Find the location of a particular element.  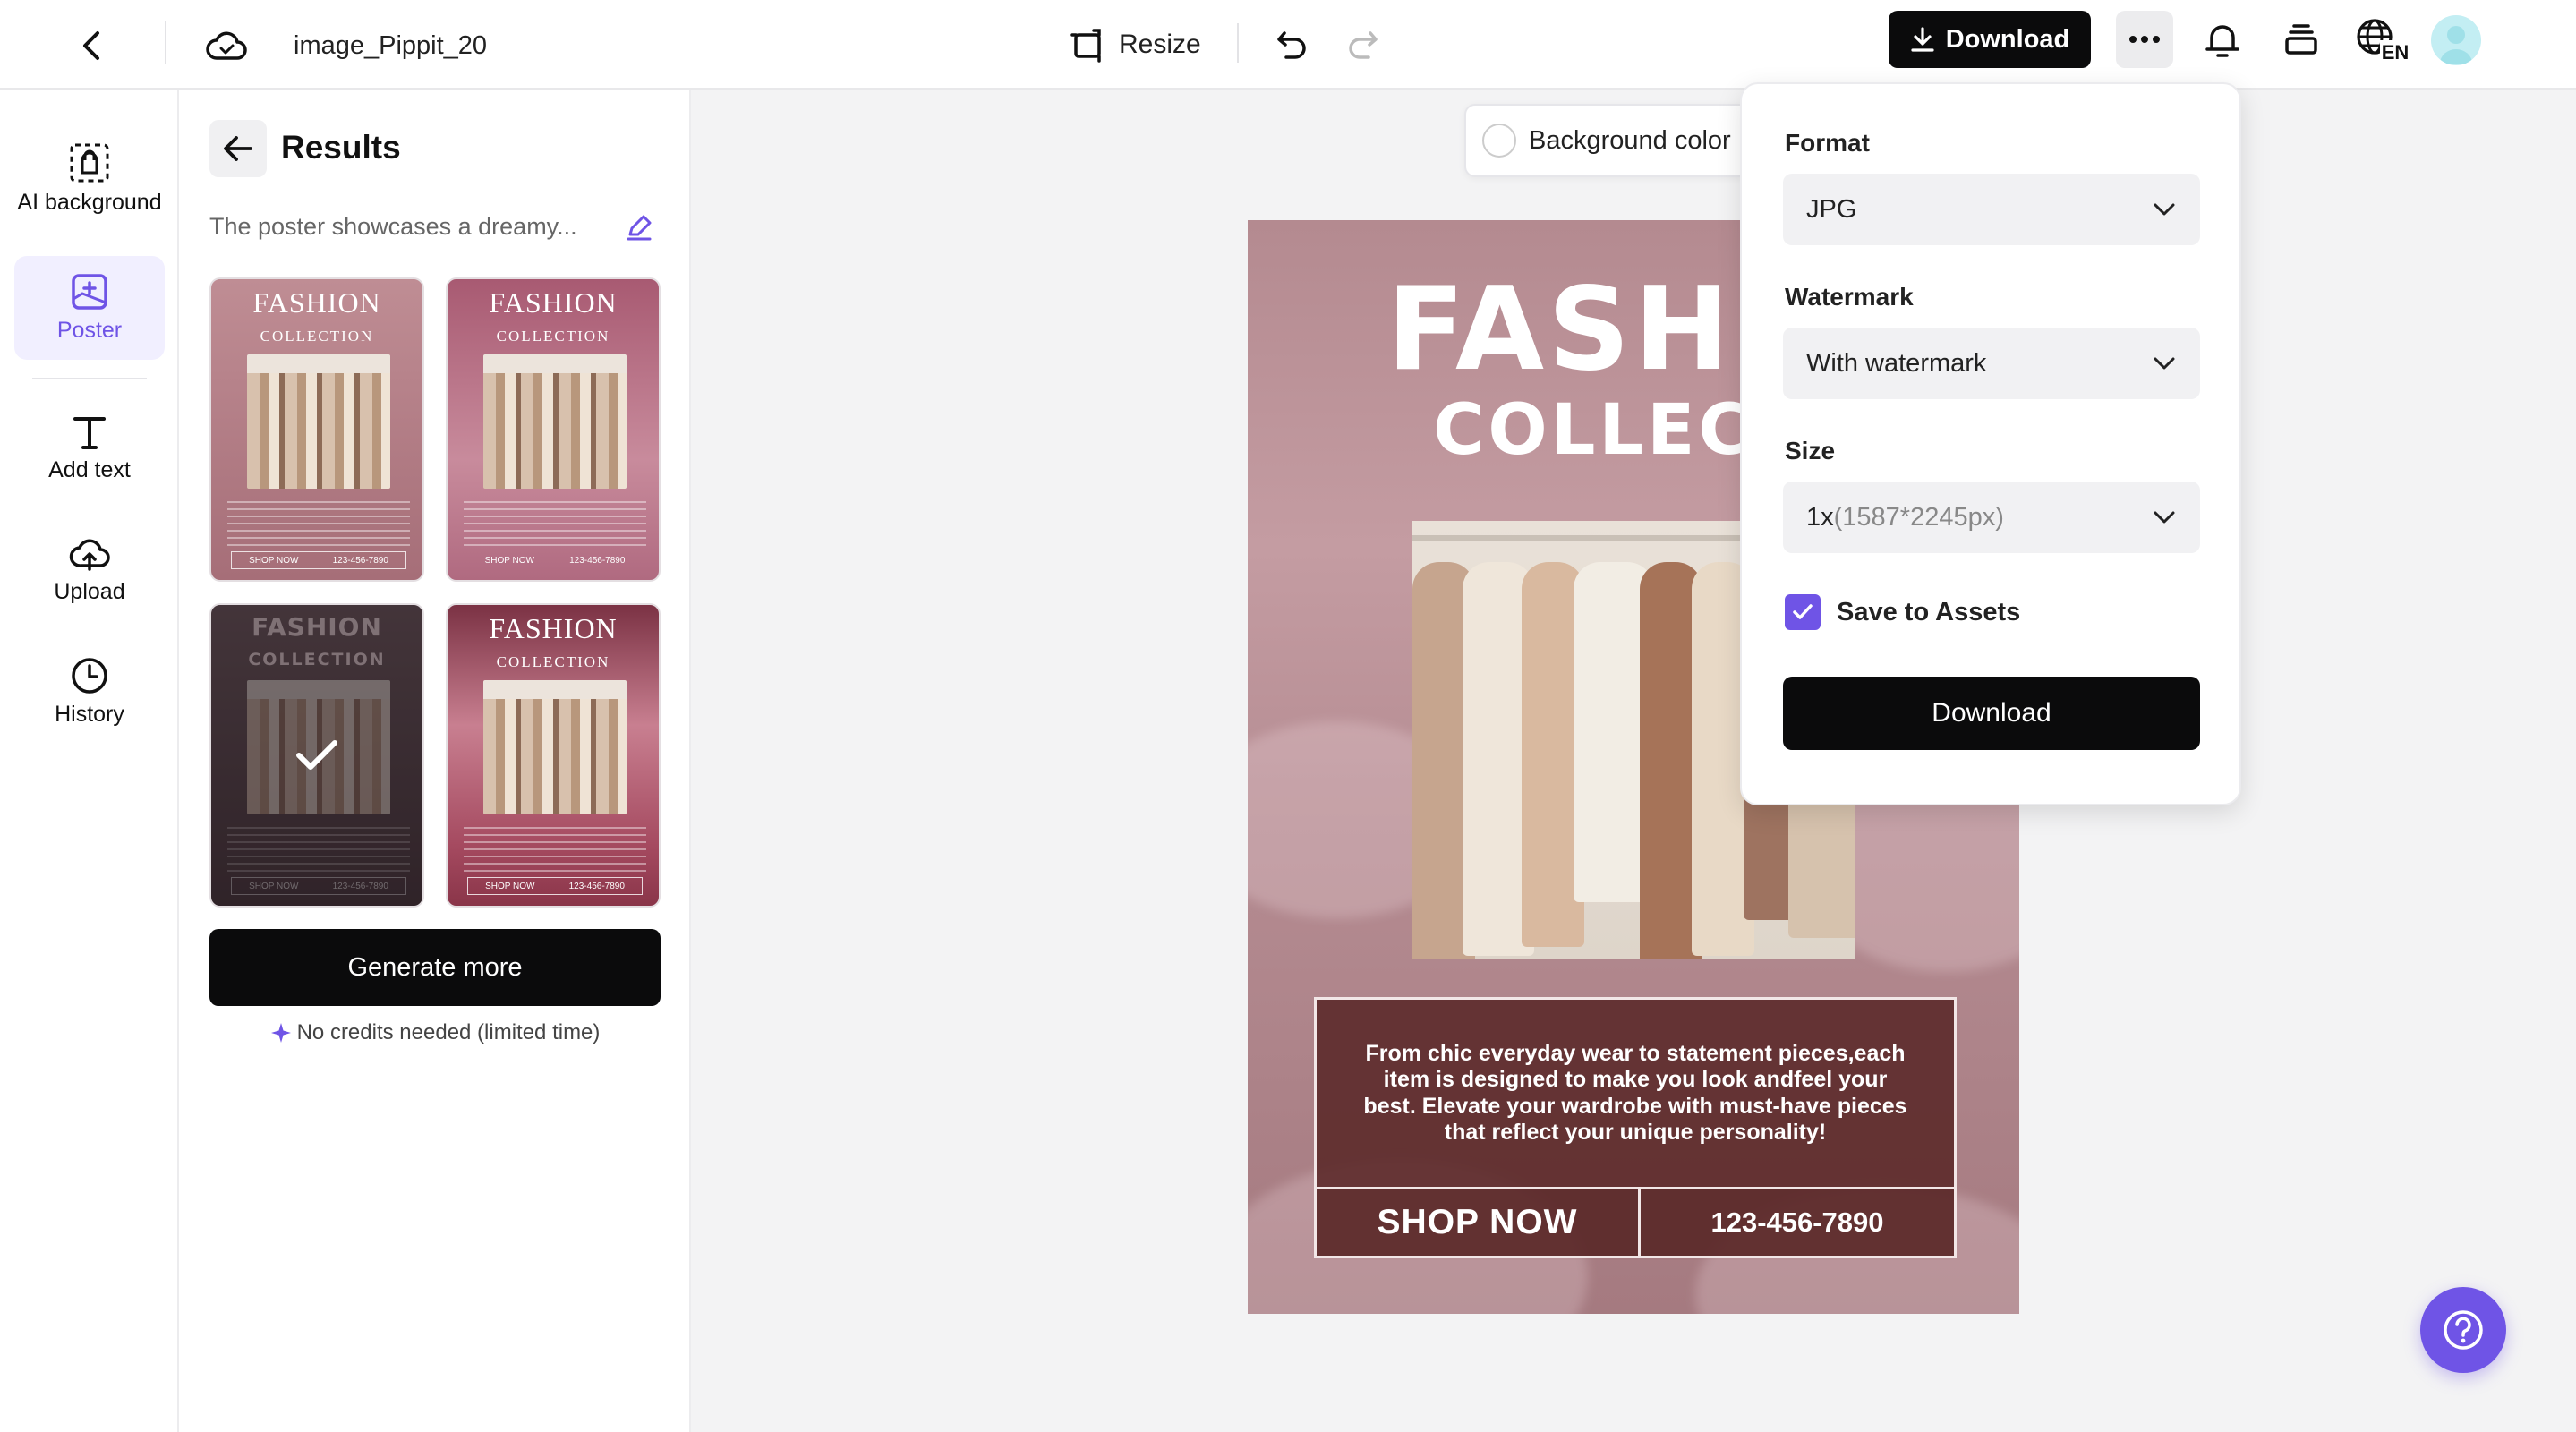

rail-item-label: History is located at coordinates (89, 714).